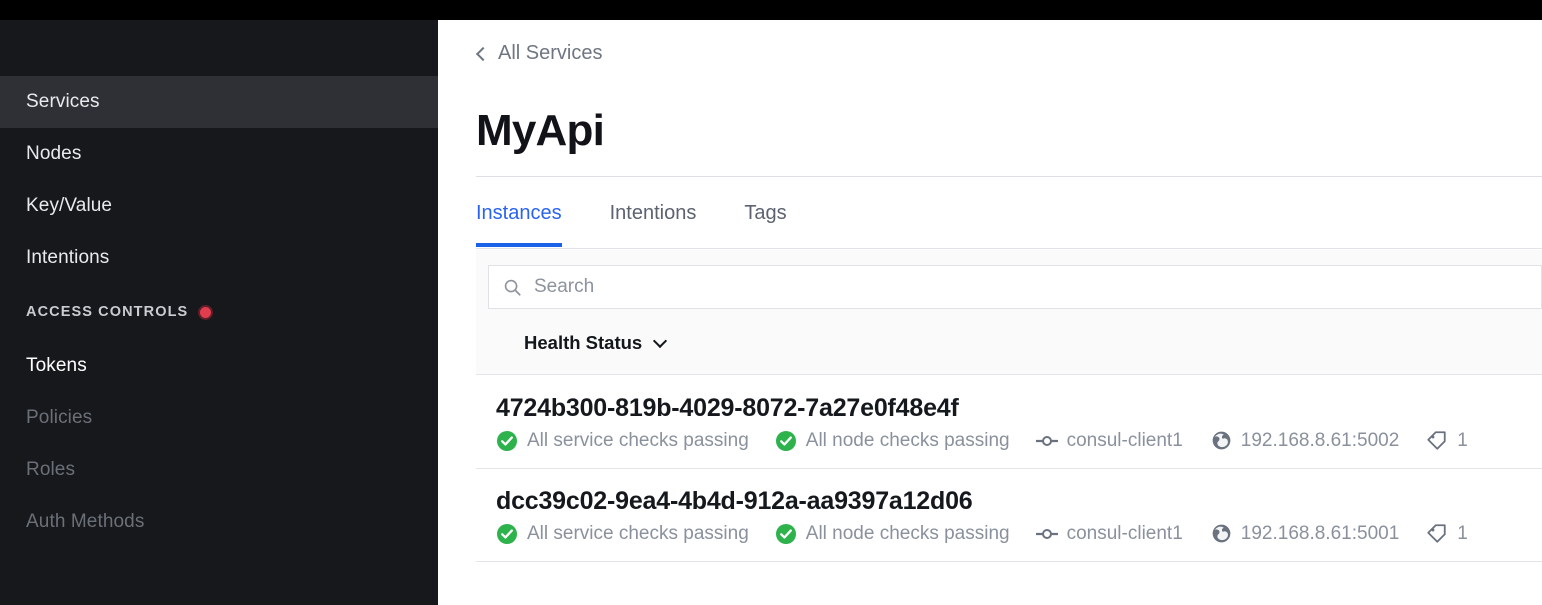  Describe the element at coordinates (54, 153) in the screenshot. I see `sidebar-item-label: Nodes` at that location.